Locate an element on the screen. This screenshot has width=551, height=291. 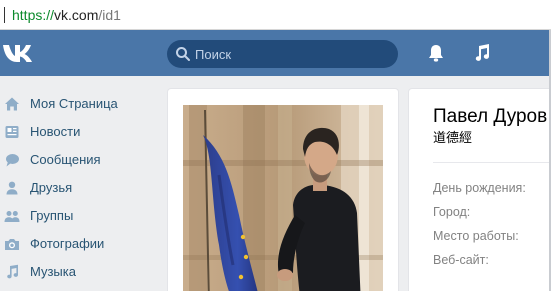
sidebar-item-label: Музыка is located at coordinates (53, 271).